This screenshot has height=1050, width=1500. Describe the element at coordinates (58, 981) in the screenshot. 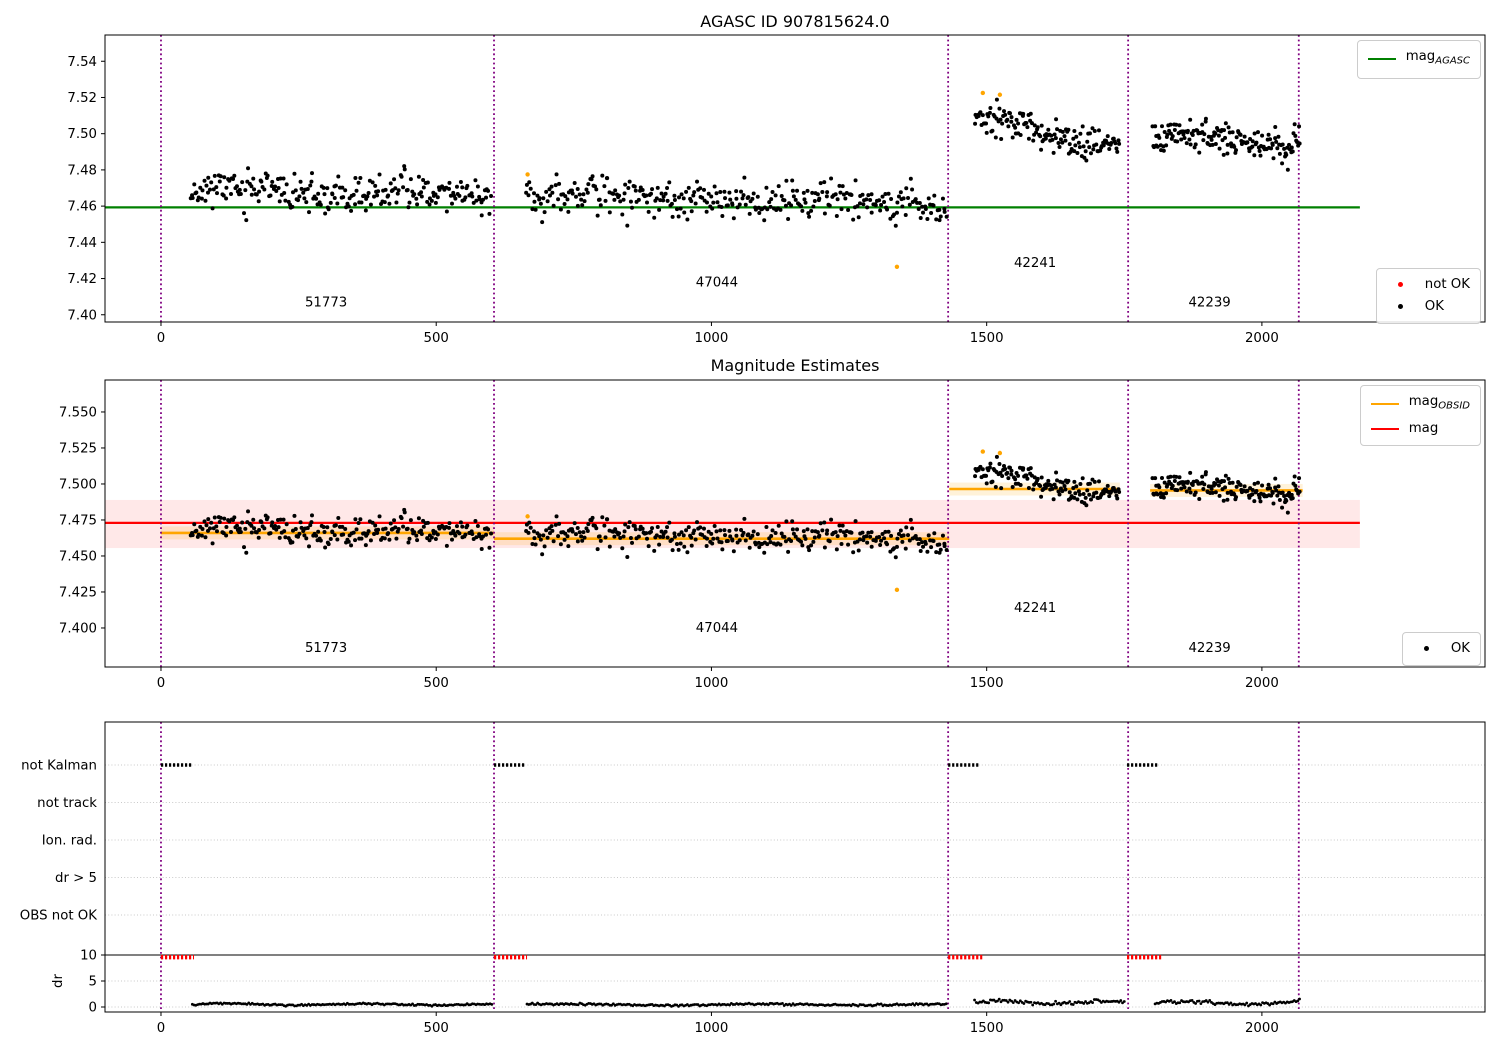

I see `dr-axis-label: dr` at that location.